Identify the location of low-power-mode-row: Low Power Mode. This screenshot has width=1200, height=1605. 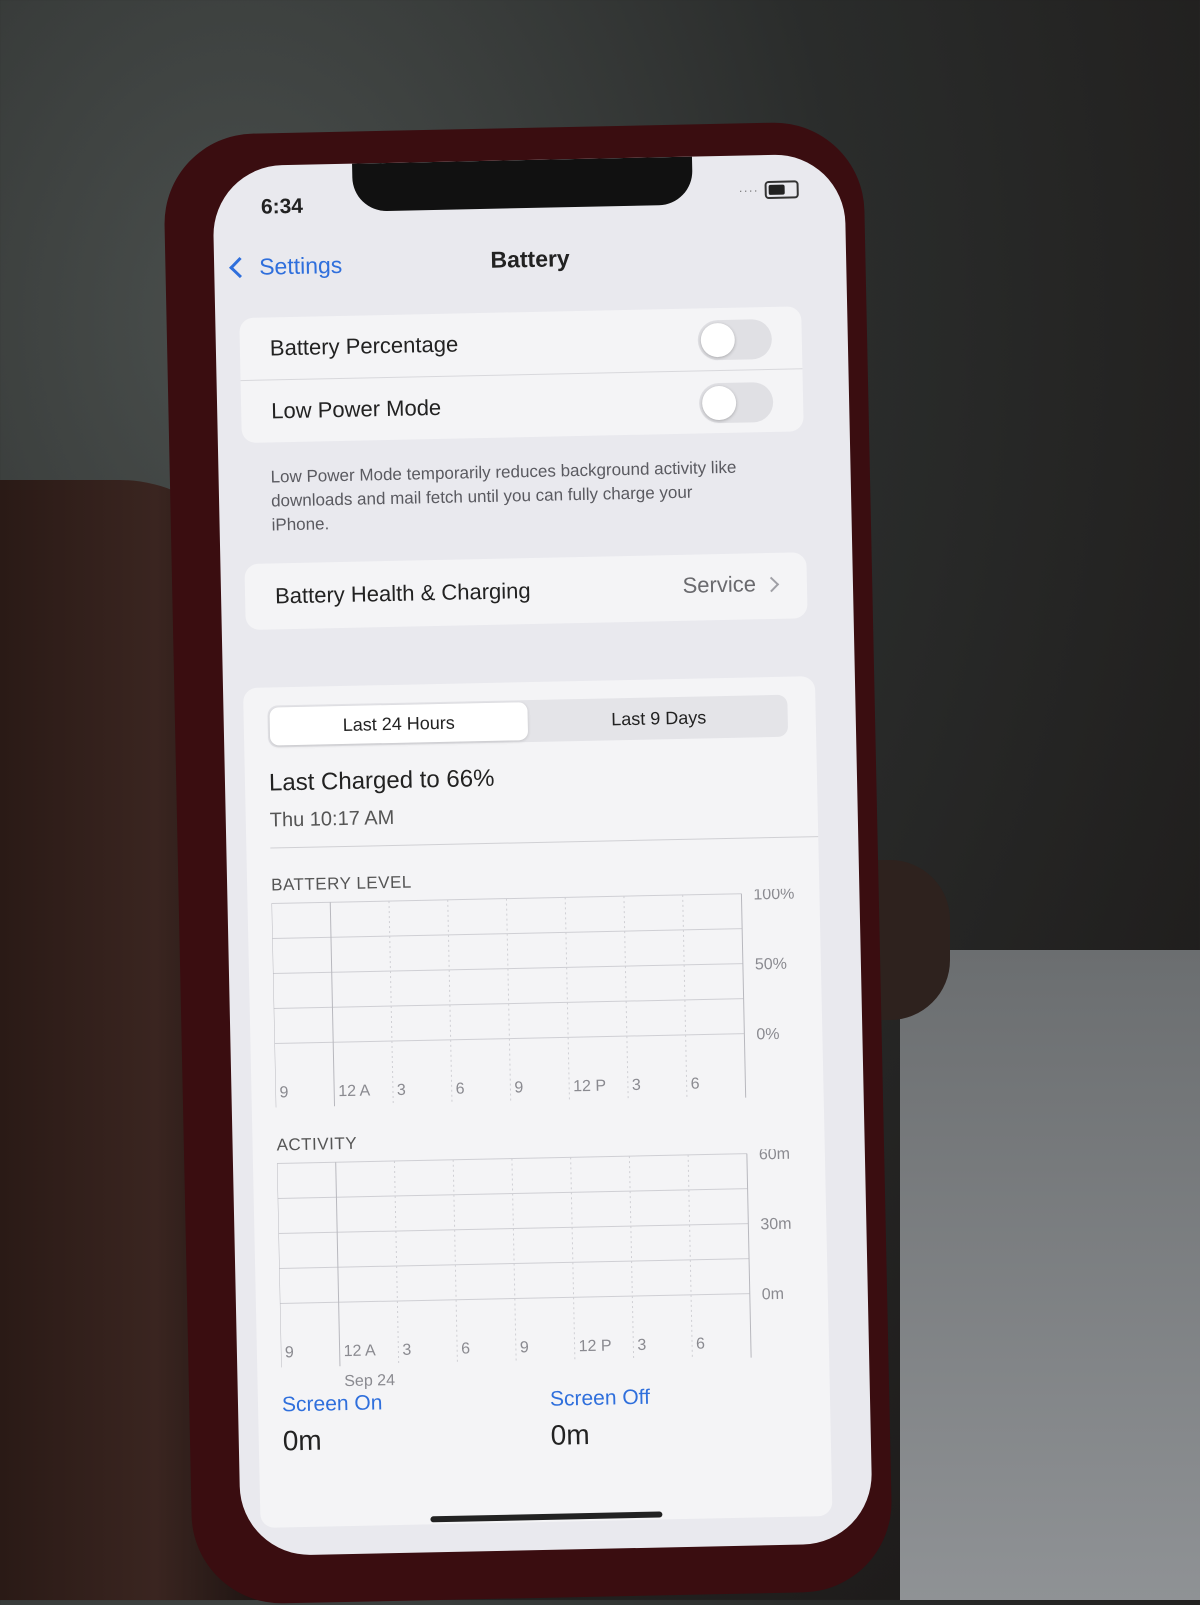
(522, 406).